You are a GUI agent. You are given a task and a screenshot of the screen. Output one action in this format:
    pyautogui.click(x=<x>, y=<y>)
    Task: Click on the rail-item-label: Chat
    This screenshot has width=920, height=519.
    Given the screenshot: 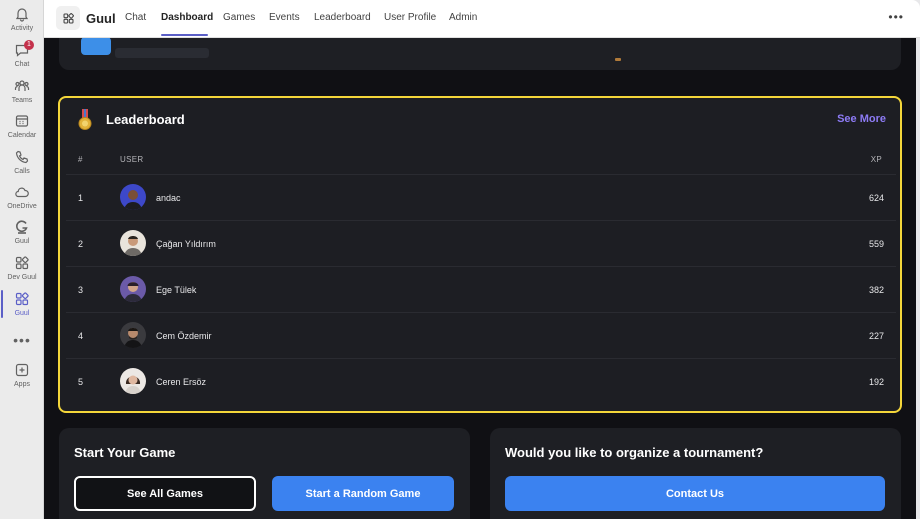 What is the action you would take?
    pyautogui.click(x=22, y=64)
    